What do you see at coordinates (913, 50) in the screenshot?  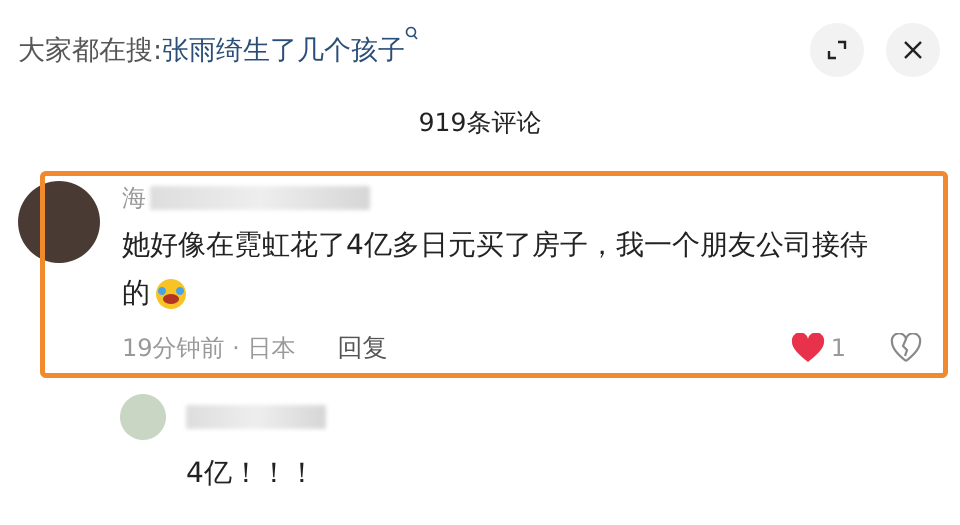 I see `close-icon` at bounding box center [913, 50].